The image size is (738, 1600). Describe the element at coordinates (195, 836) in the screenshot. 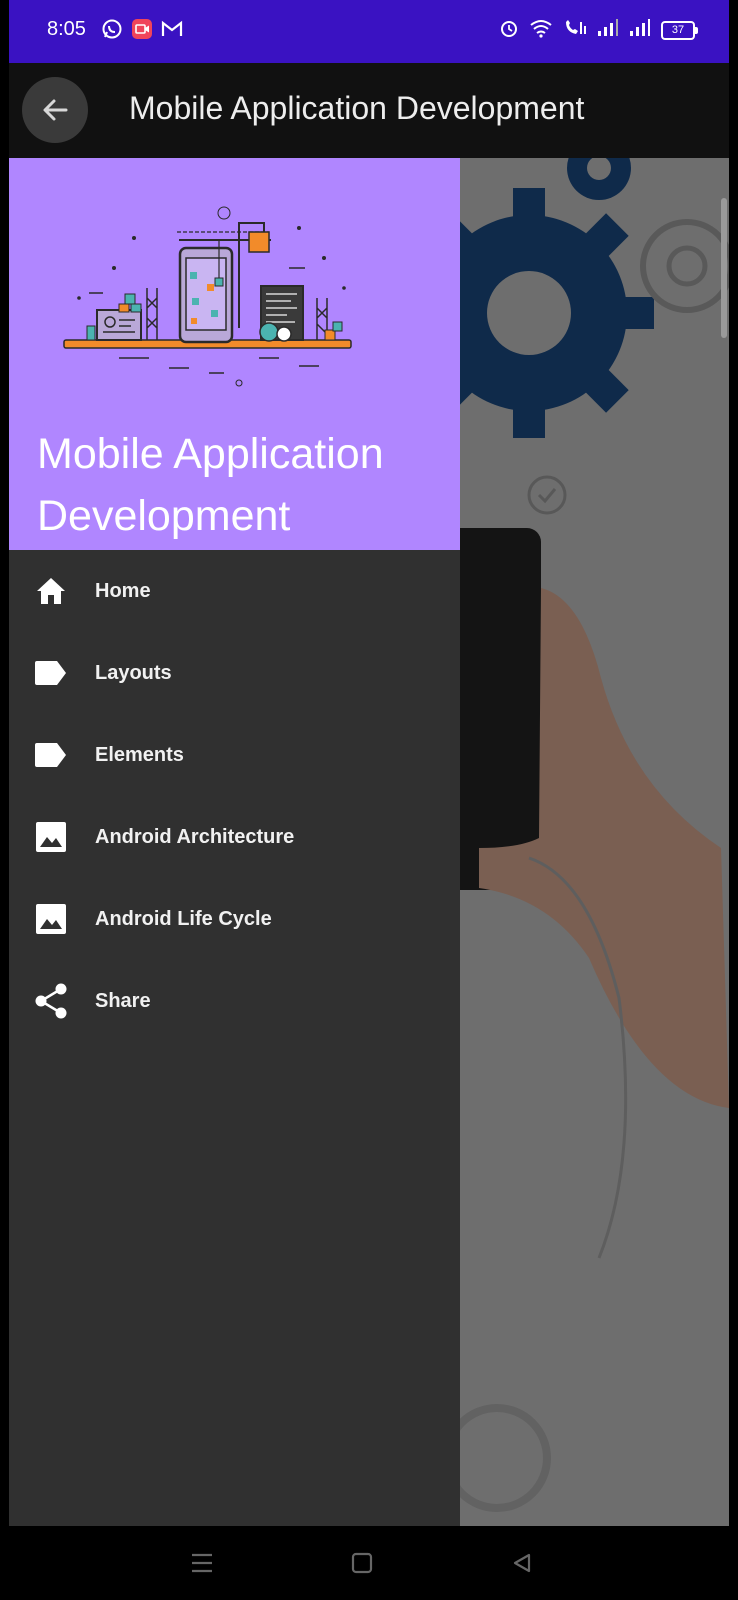

I see `menu-item-label: Android Architecture` at that location.